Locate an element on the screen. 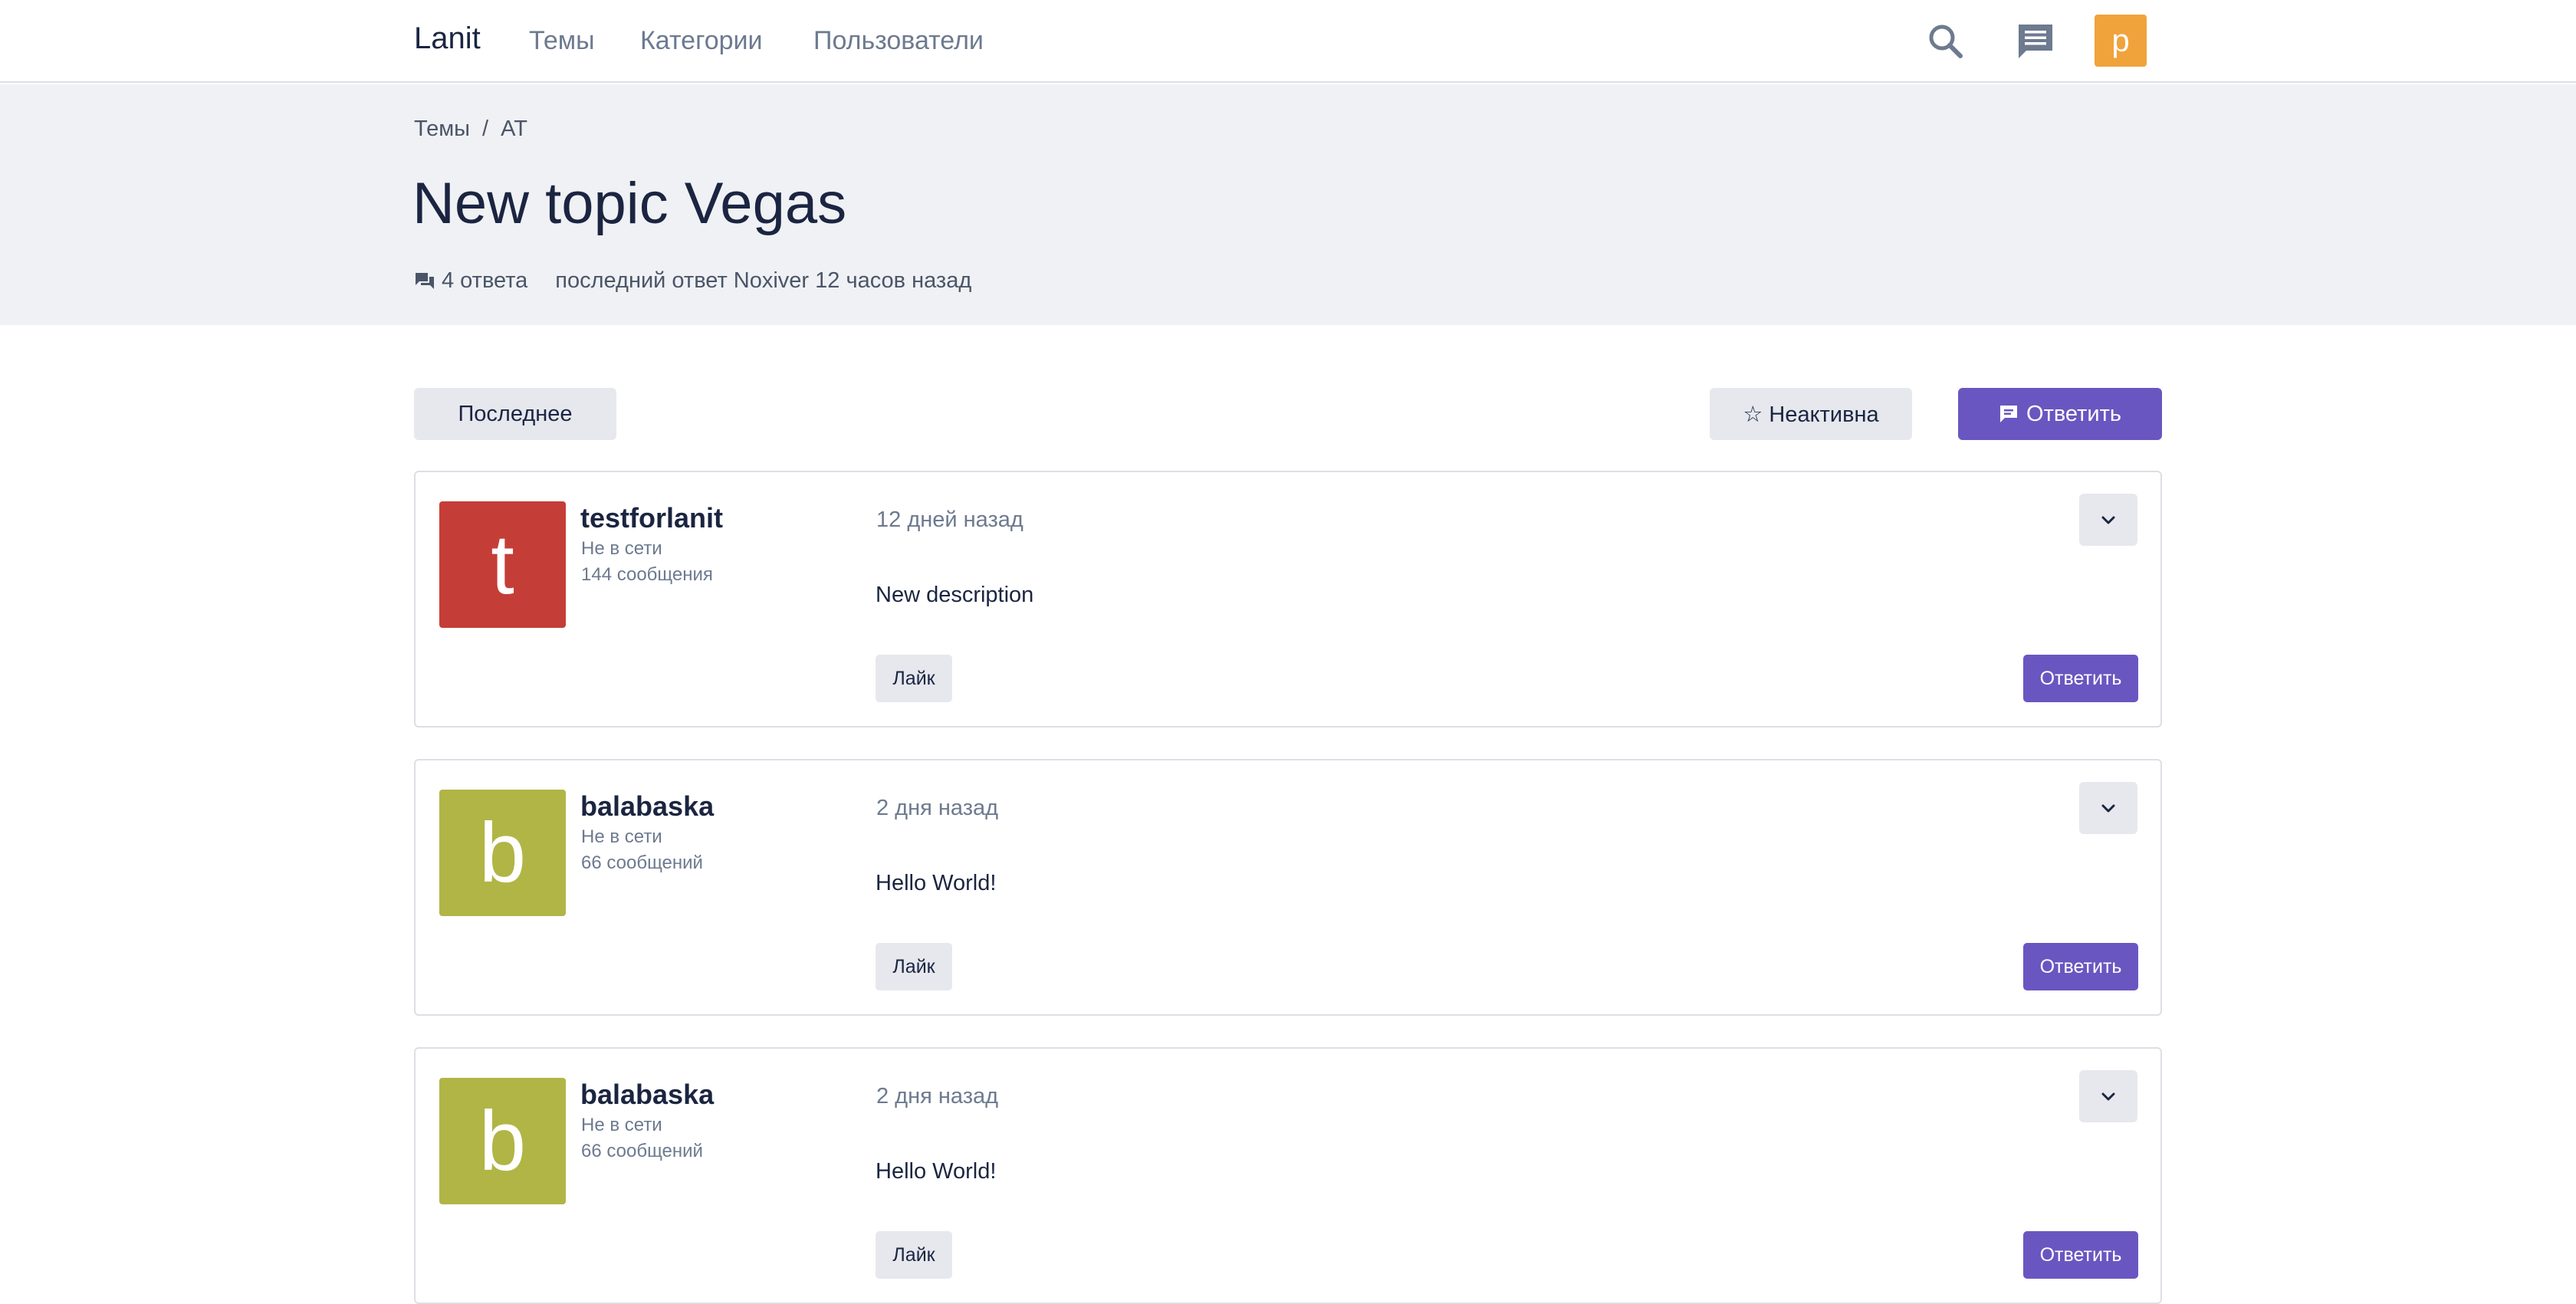 The width and height of the screenshot is (2576, 1304). page-title: New topic Vegas is located at coordinates (629, 203).